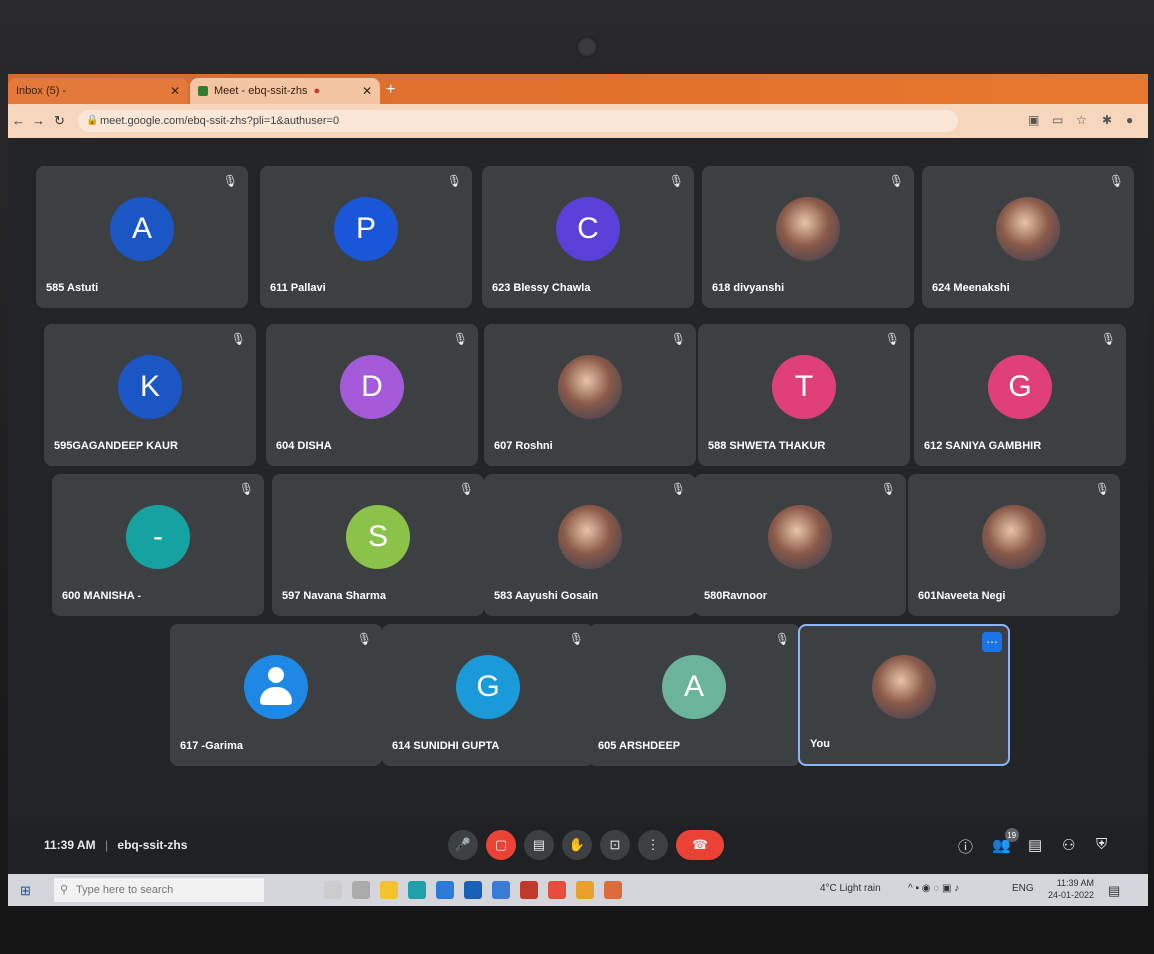 This screenshot has width=1154, height=954. I want to click on search-icon: ⚲, so click(64, 890).